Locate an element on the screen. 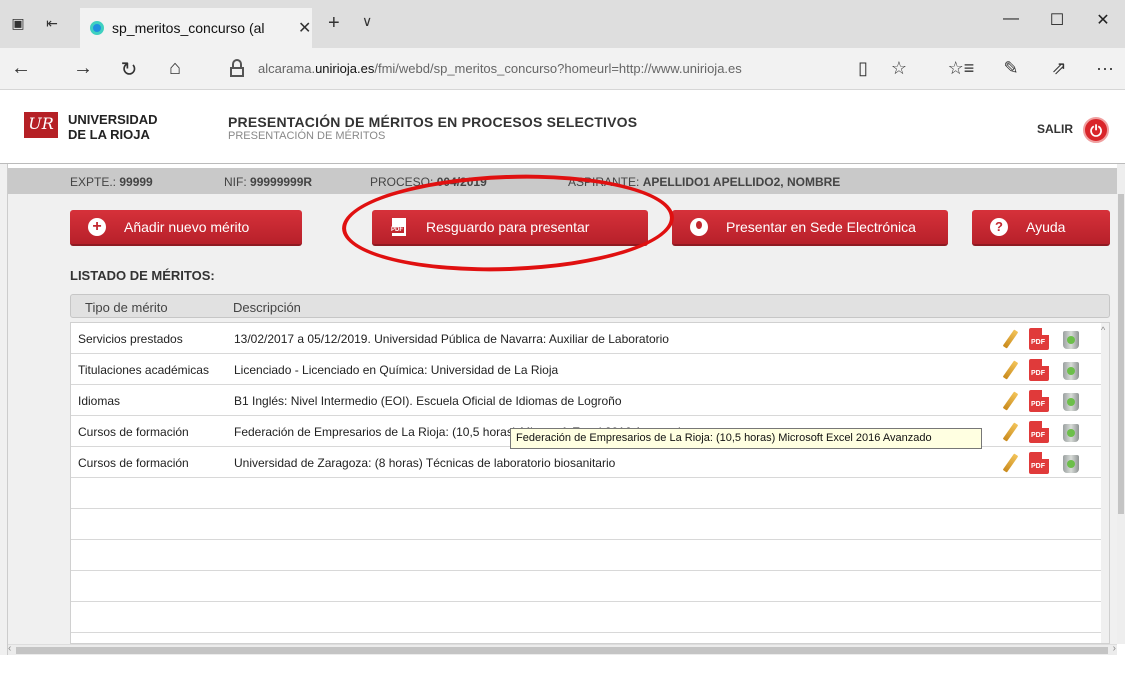 This screenshot has height=700, width=1125. set-aside-tabs-icon: ⇤ is located at coordinates (52, 23).